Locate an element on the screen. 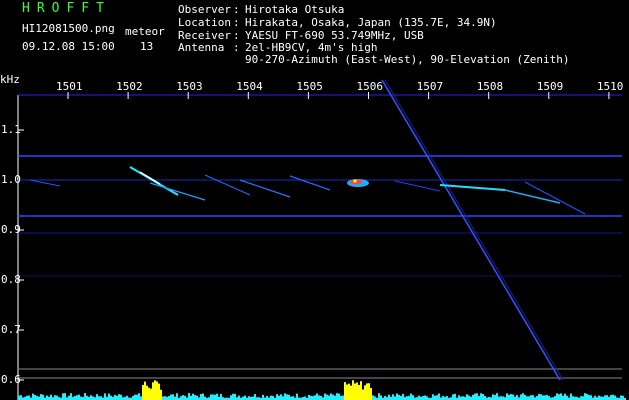 The height and width of the screenshot is (400, 629). location-label: Location is located at coordinates (204, 22).